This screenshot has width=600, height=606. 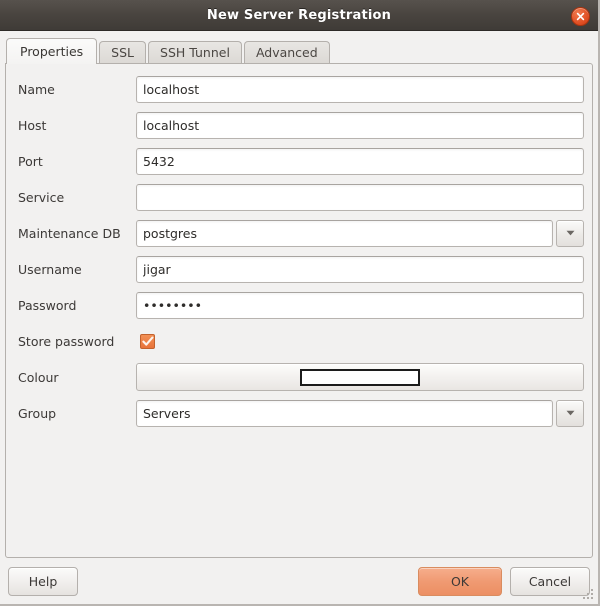 I want to click on row-group: Group, so click(x=299, y=413).